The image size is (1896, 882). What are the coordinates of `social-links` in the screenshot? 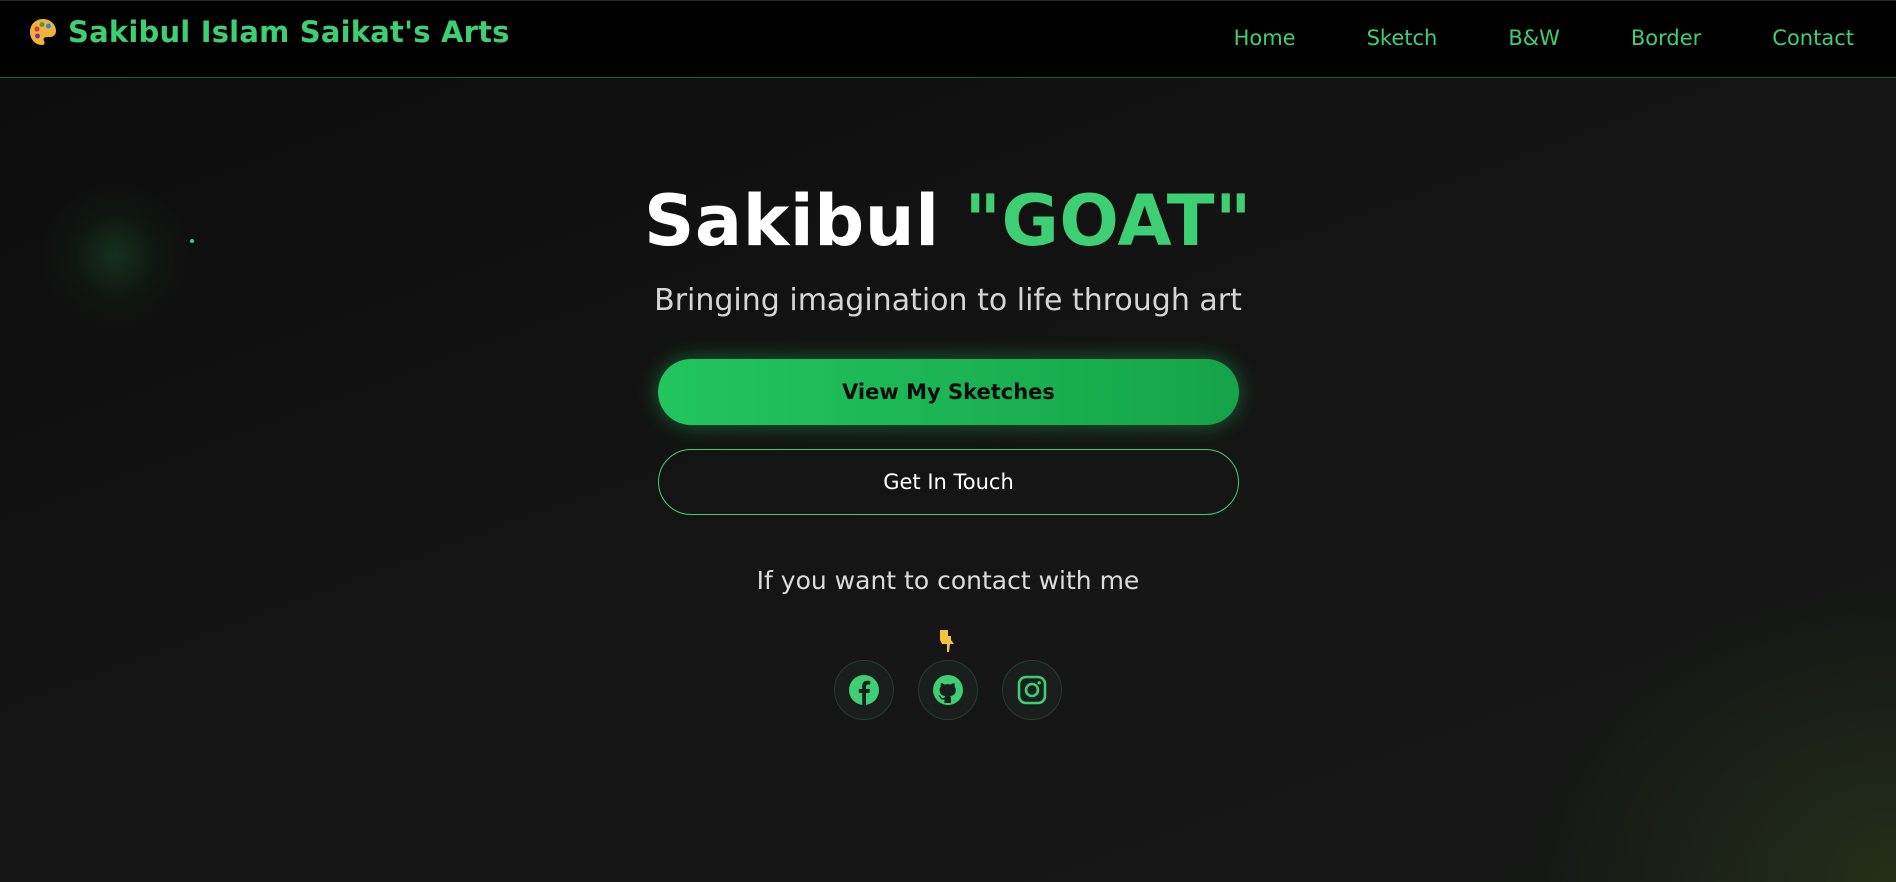 It's located at (948, 690).